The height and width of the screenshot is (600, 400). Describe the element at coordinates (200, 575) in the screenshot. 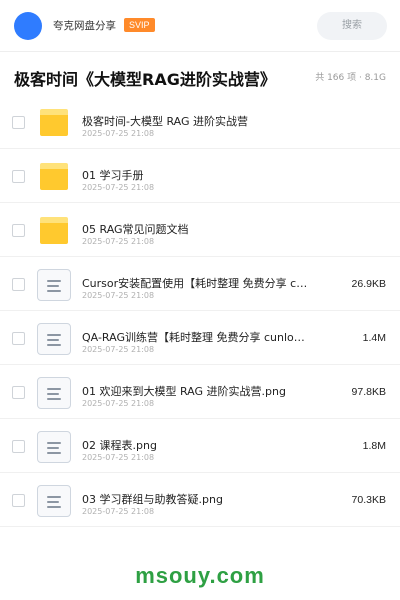

I see `watermark: msouy.com` at that location.